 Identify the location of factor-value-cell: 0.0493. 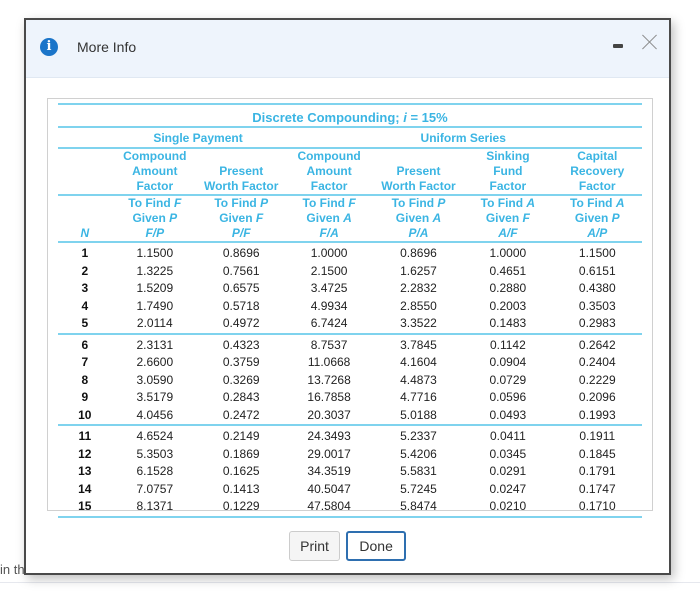
(508, 414).